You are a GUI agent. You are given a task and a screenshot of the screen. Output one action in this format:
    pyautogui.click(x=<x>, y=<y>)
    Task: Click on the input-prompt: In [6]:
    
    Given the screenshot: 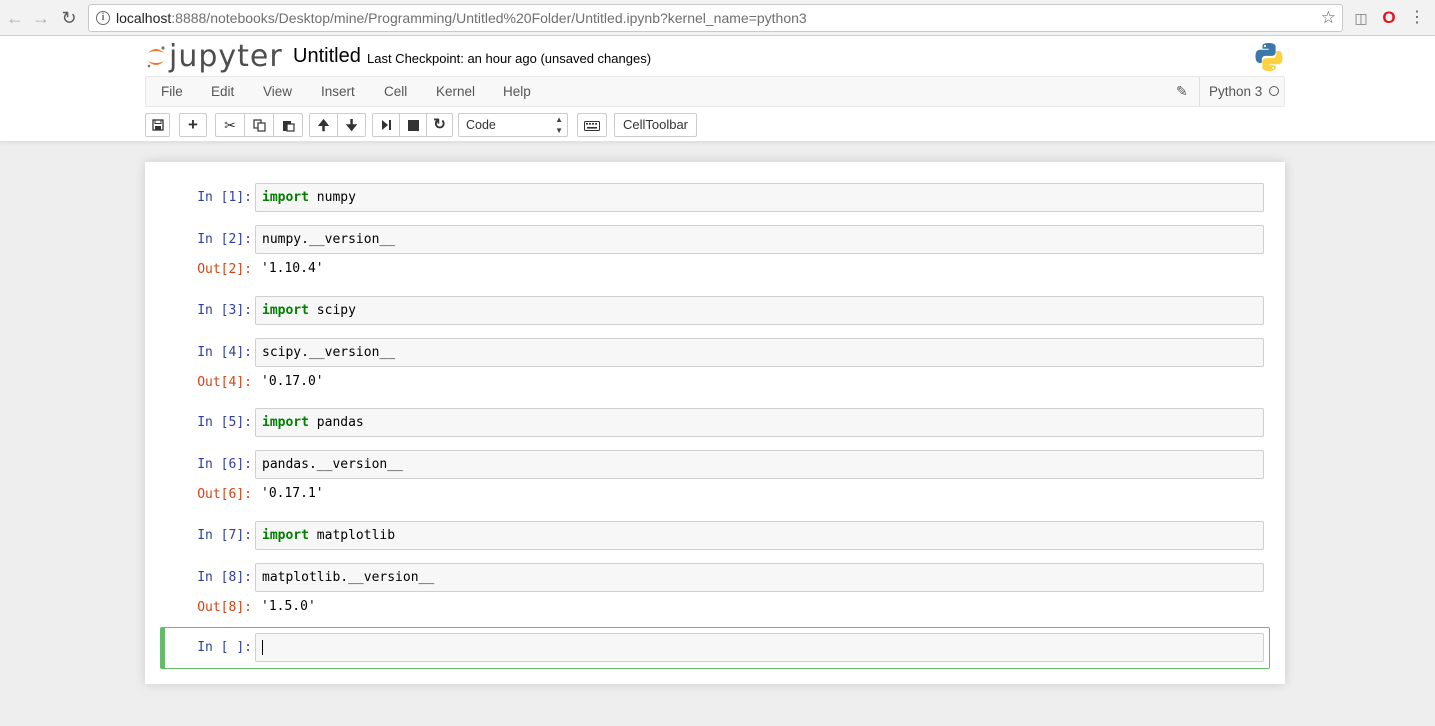 What is the action you would take?
    pyautogui.click(x=224, y=464)
    